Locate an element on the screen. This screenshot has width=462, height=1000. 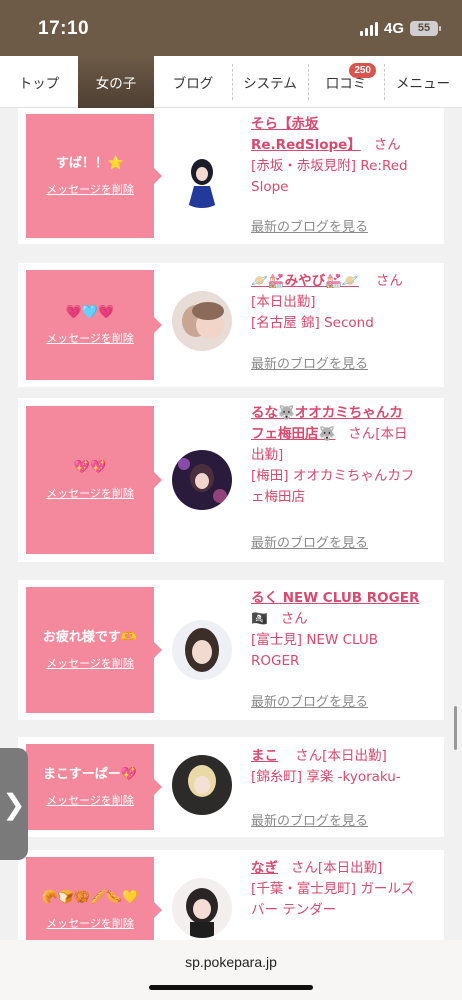
shop-info-cont: Slope is located at coordinates (270, 187).